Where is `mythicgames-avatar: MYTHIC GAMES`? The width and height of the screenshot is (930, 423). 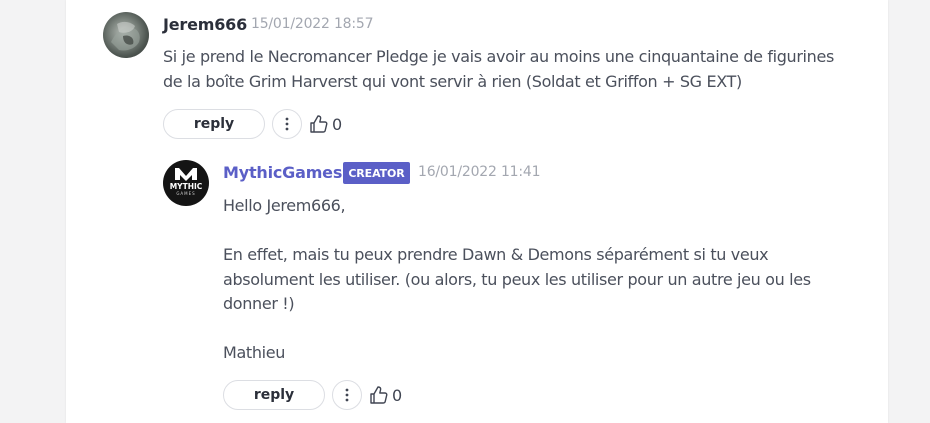 mythicgames-avatar: MYTHIC GAMES is located at coordinates (186, 183).